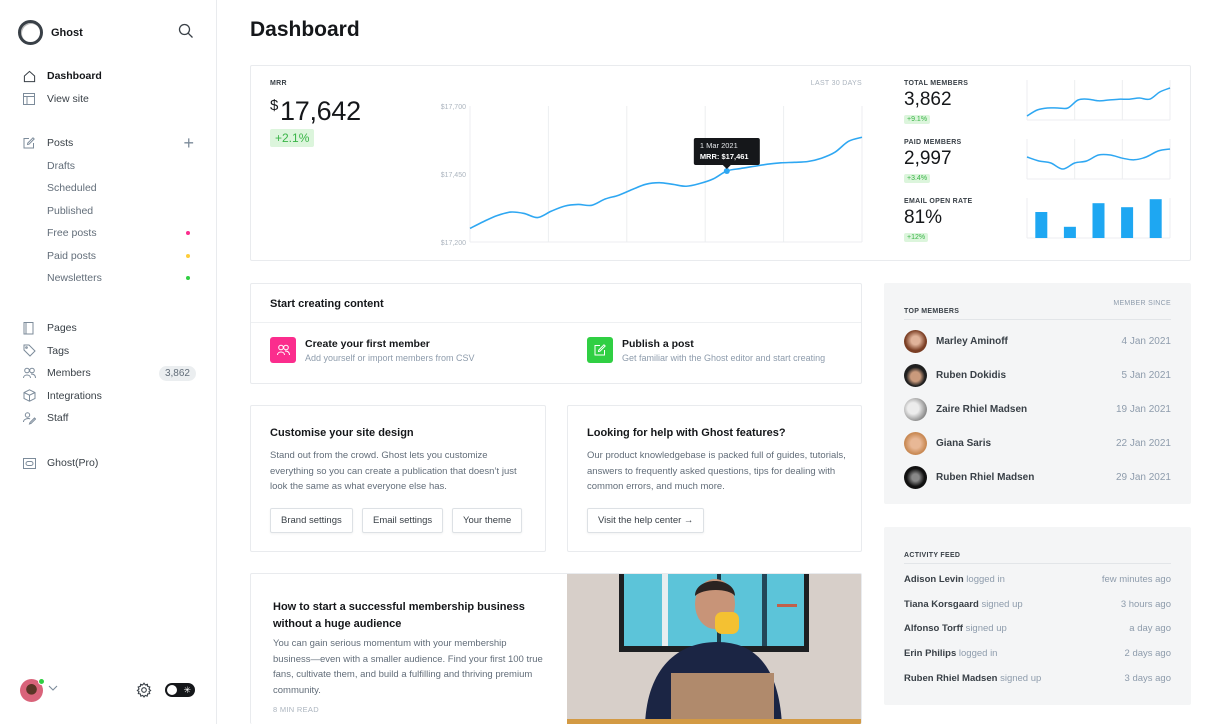  Describe the element at coordinates (915, 443) in the screenshot. I see `member-avatar` at that location.